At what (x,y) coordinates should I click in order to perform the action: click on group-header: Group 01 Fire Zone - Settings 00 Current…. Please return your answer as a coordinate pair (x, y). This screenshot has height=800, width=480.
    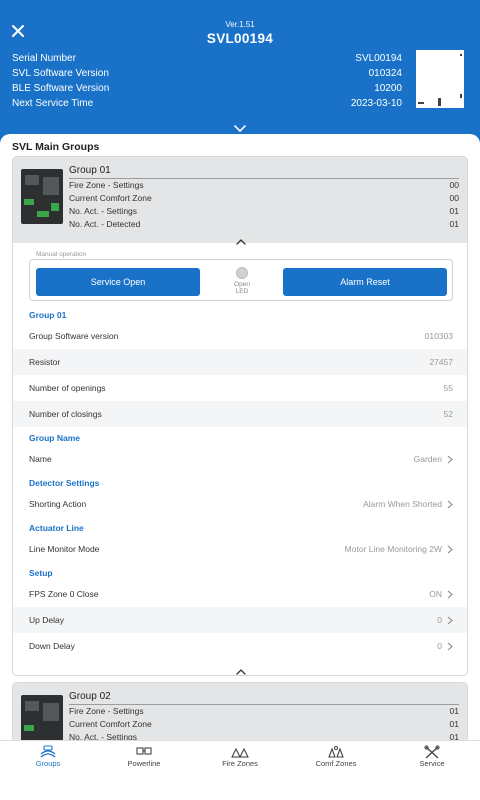
    Looking at the image, I should click on (240, 201).